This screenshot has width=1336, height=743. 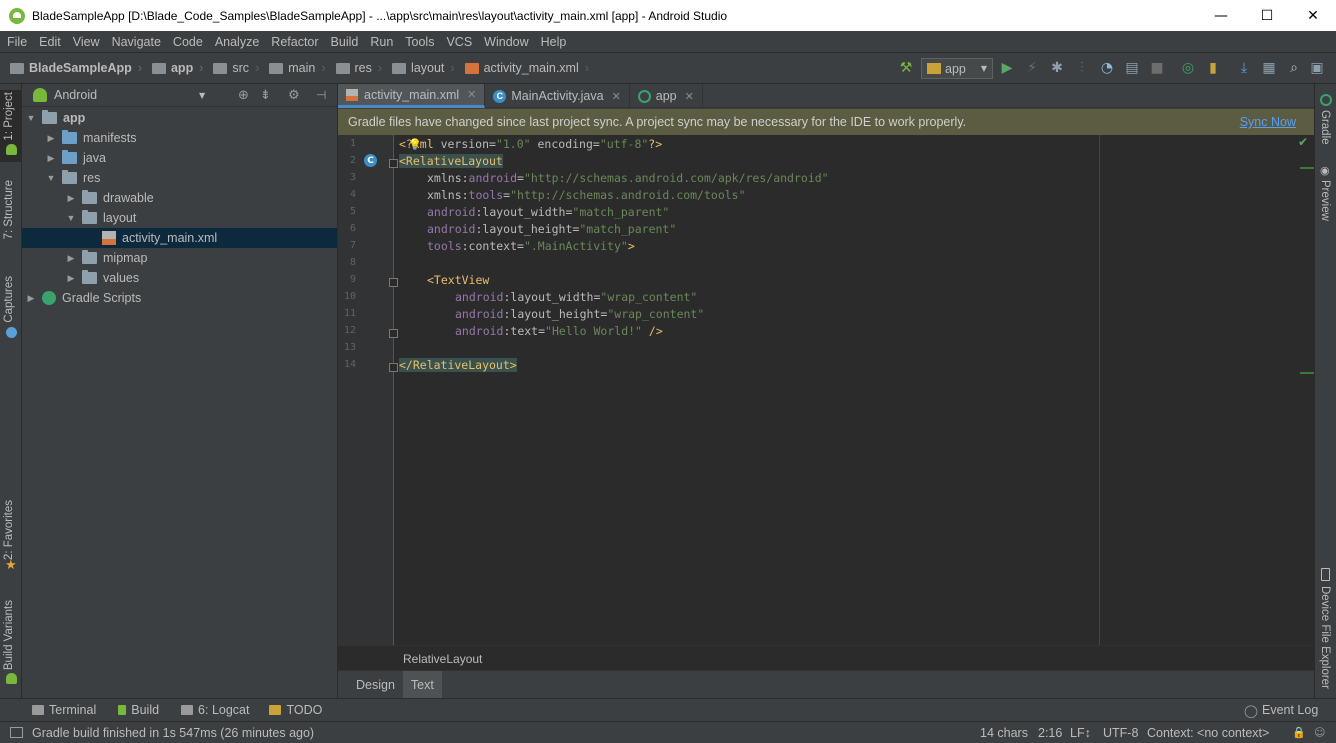 I want to click on profile-icon: ◔, so click(x=1107, y=68).